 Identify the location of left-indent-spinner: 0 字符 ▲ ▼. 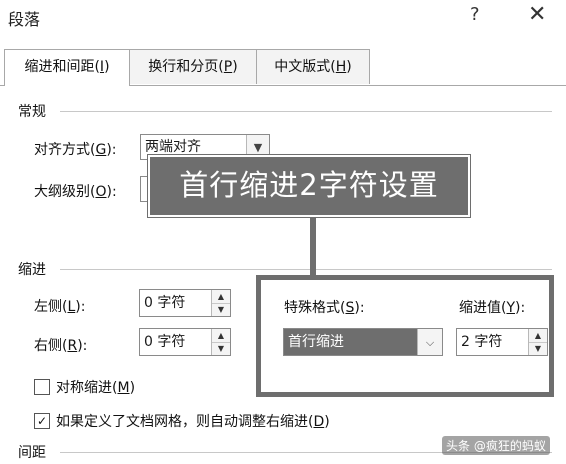
(185, 303).